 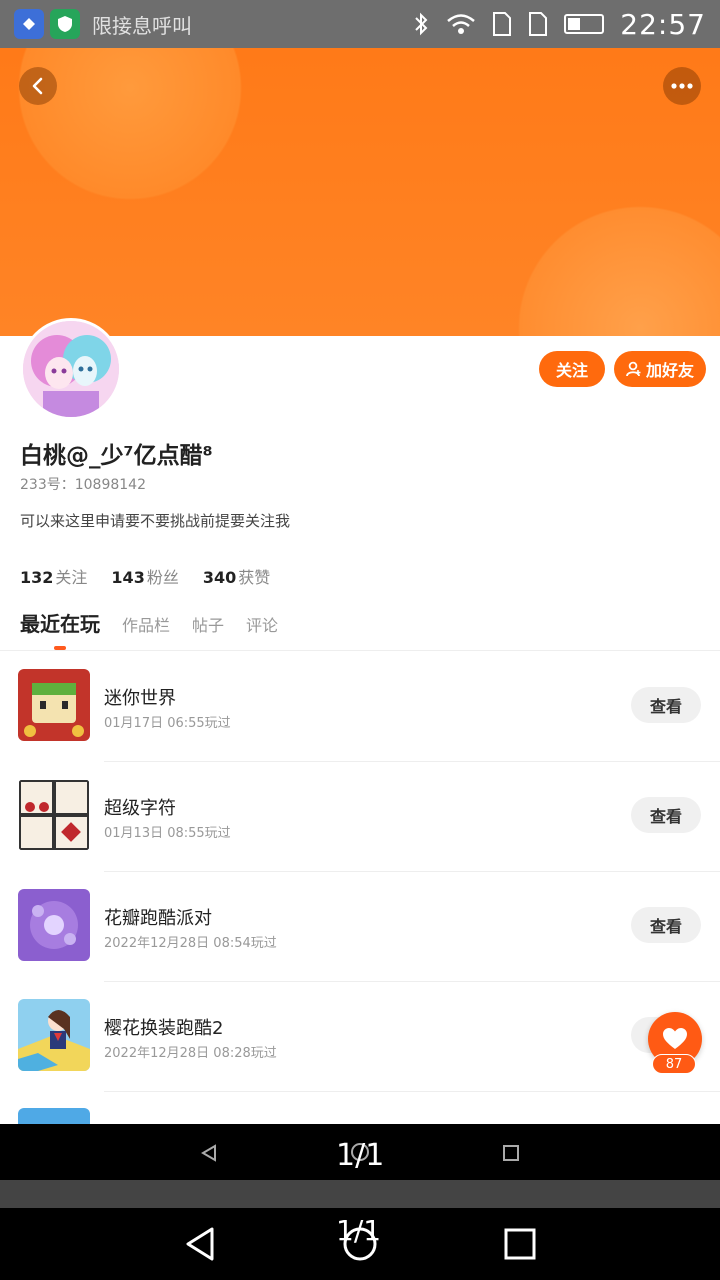 What do you see at coordinates (421, 24) in the screenshot?
I see `bluetooth-icon` at bounding box center [421, 24].